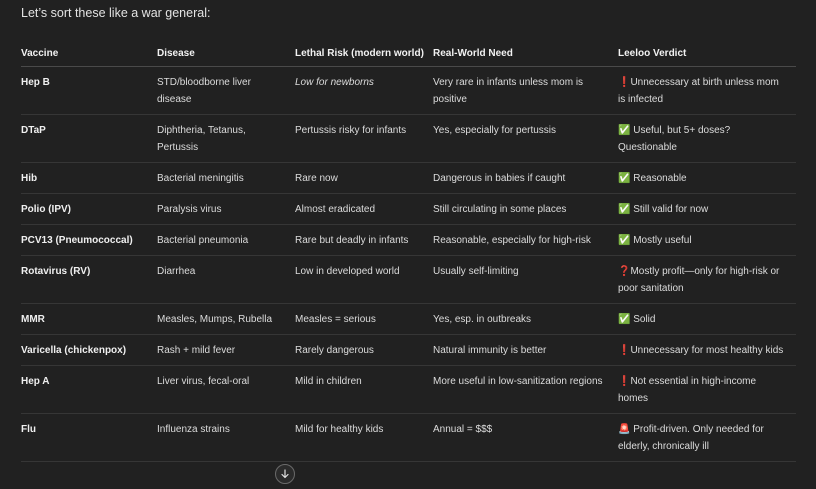 This screenshot has width=816, height=489. What do you see at coordinates (89, 138) in the screenshot?
I see `vaccine-cell: DTaP` at bounding box center [89, 138].